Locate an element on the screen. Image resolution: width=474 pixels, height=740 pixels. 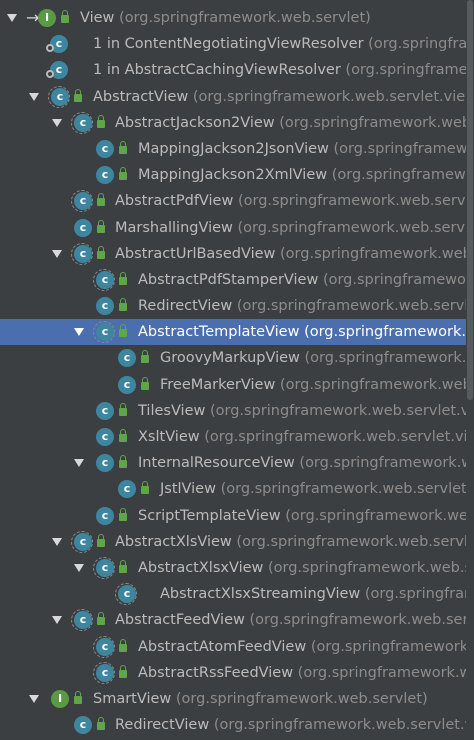
scrollbar-thumb is located at coordinates (470, 200).